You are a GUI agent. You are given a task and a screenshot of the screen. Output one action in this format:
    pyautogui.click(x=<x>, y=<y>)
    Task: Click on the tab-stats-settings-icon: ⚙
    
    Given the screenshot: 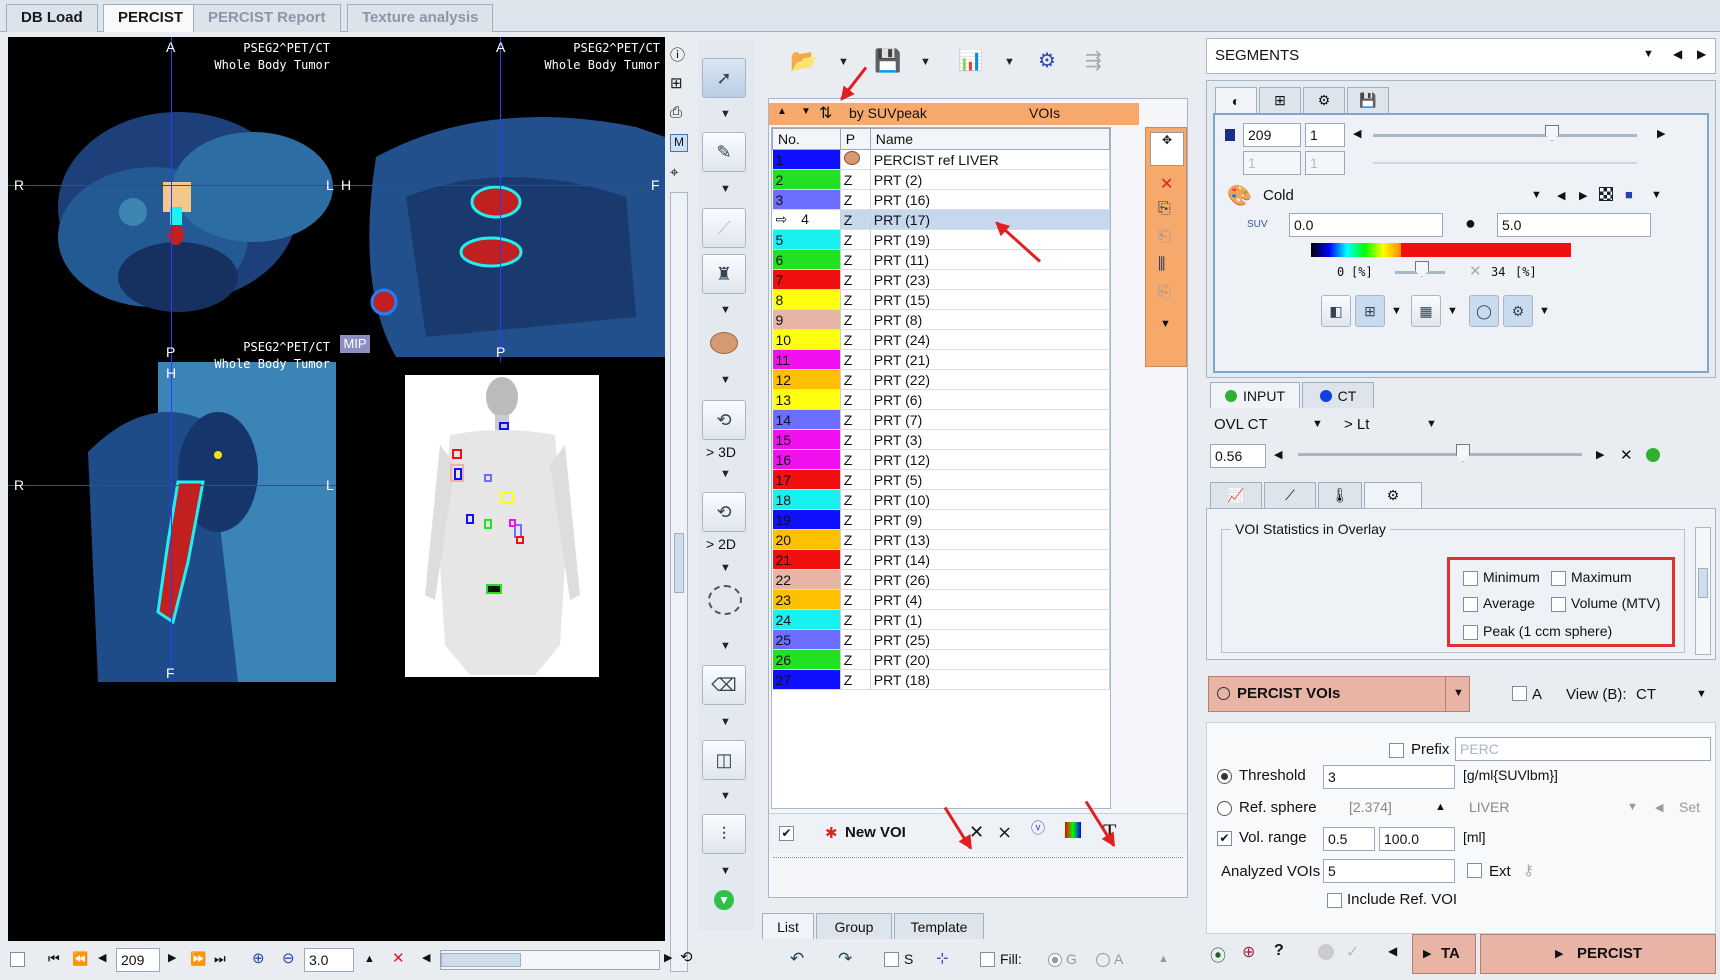 What is the action you would take?
    pyautogui.click(x=1393, y=495)
    